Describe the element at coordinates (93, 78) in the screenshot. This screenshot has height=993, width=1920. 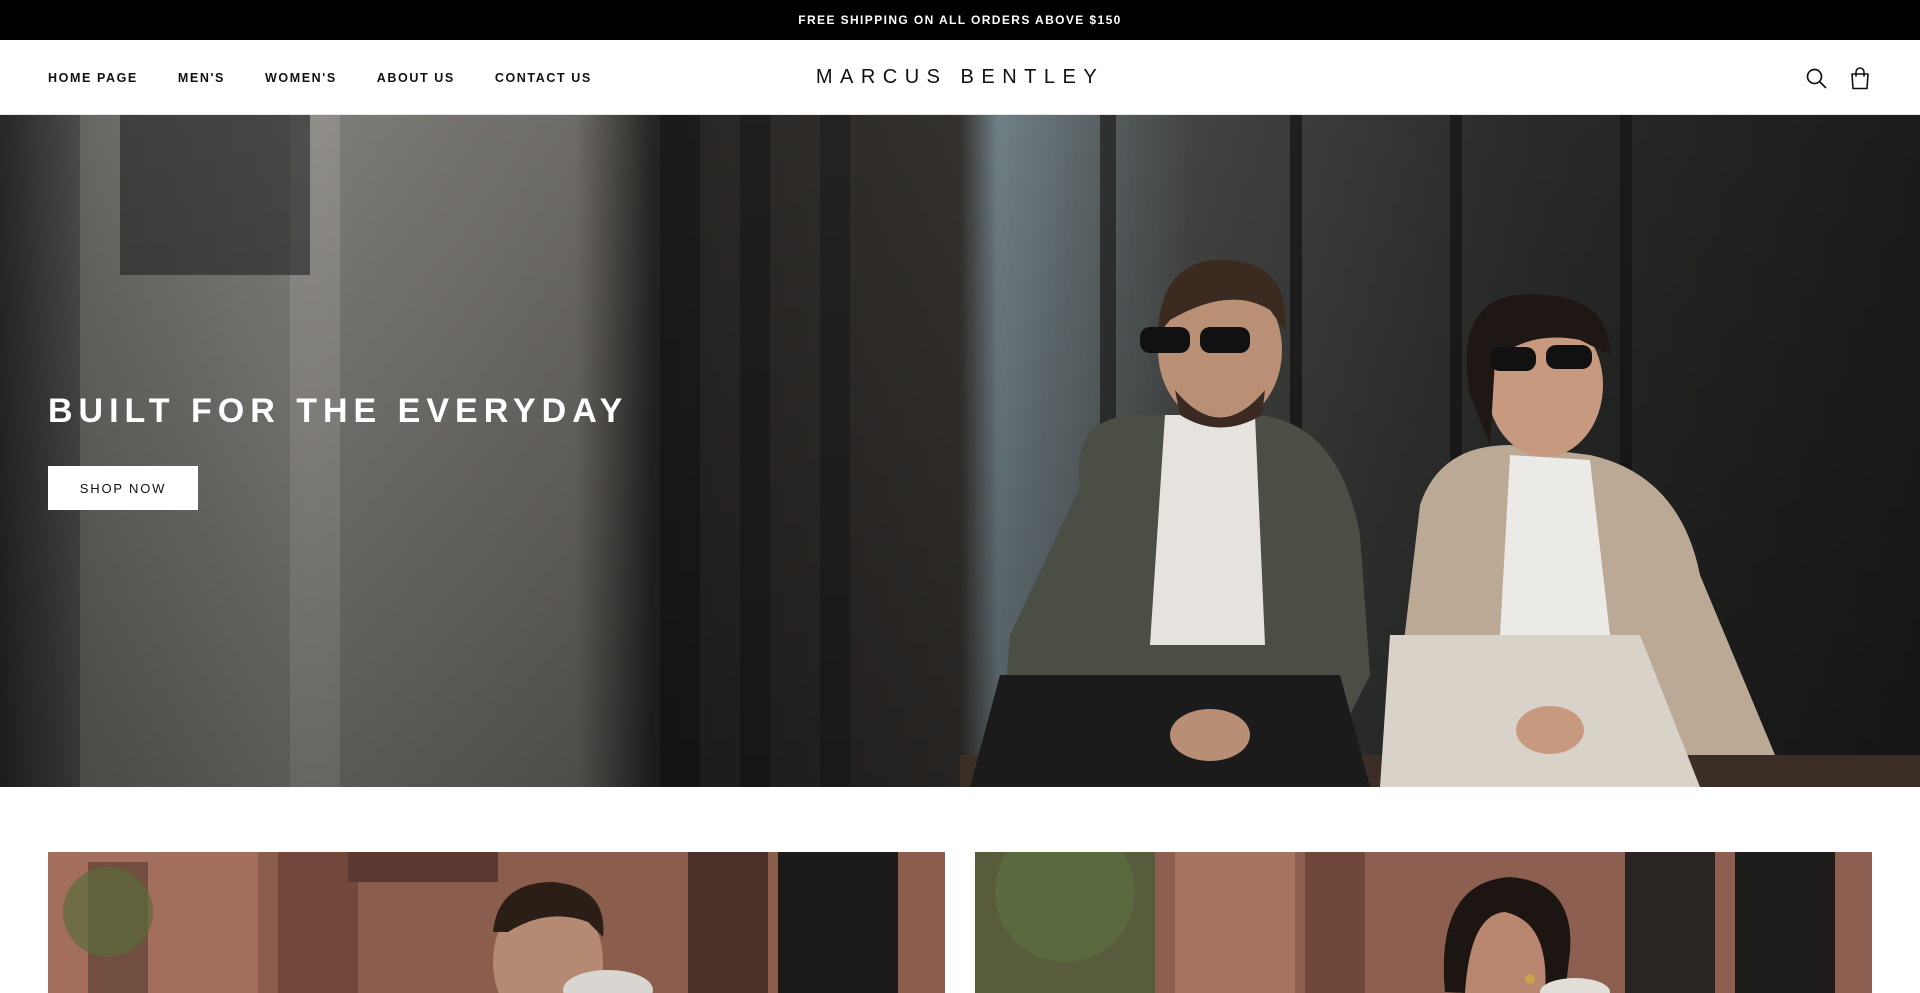
I see `nav-home-page: HOME PAGE` at that location.